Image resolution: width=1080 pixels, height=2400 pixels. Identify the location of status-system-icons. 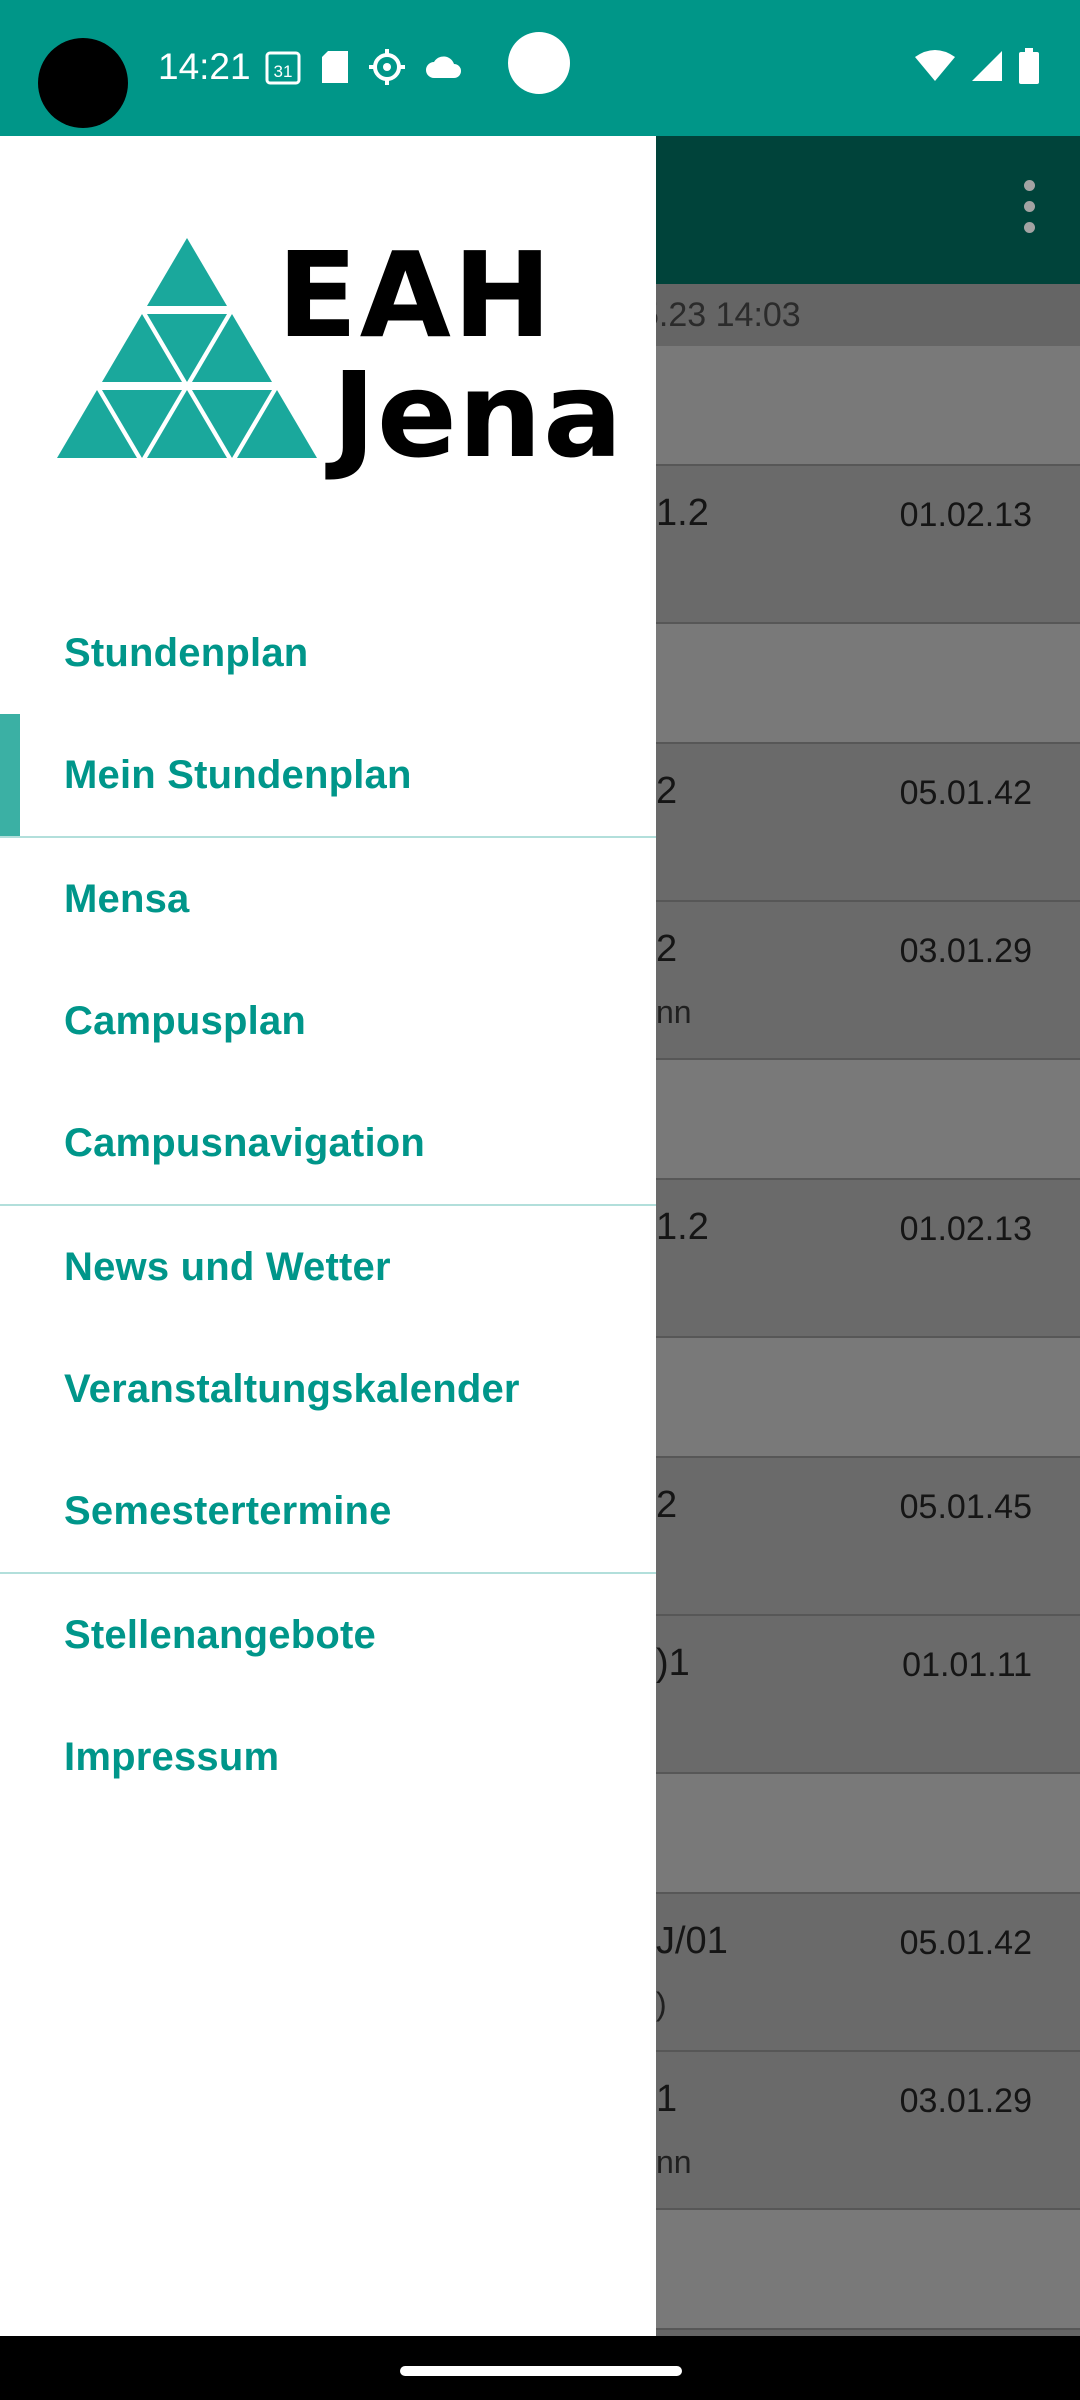
(977, 66).